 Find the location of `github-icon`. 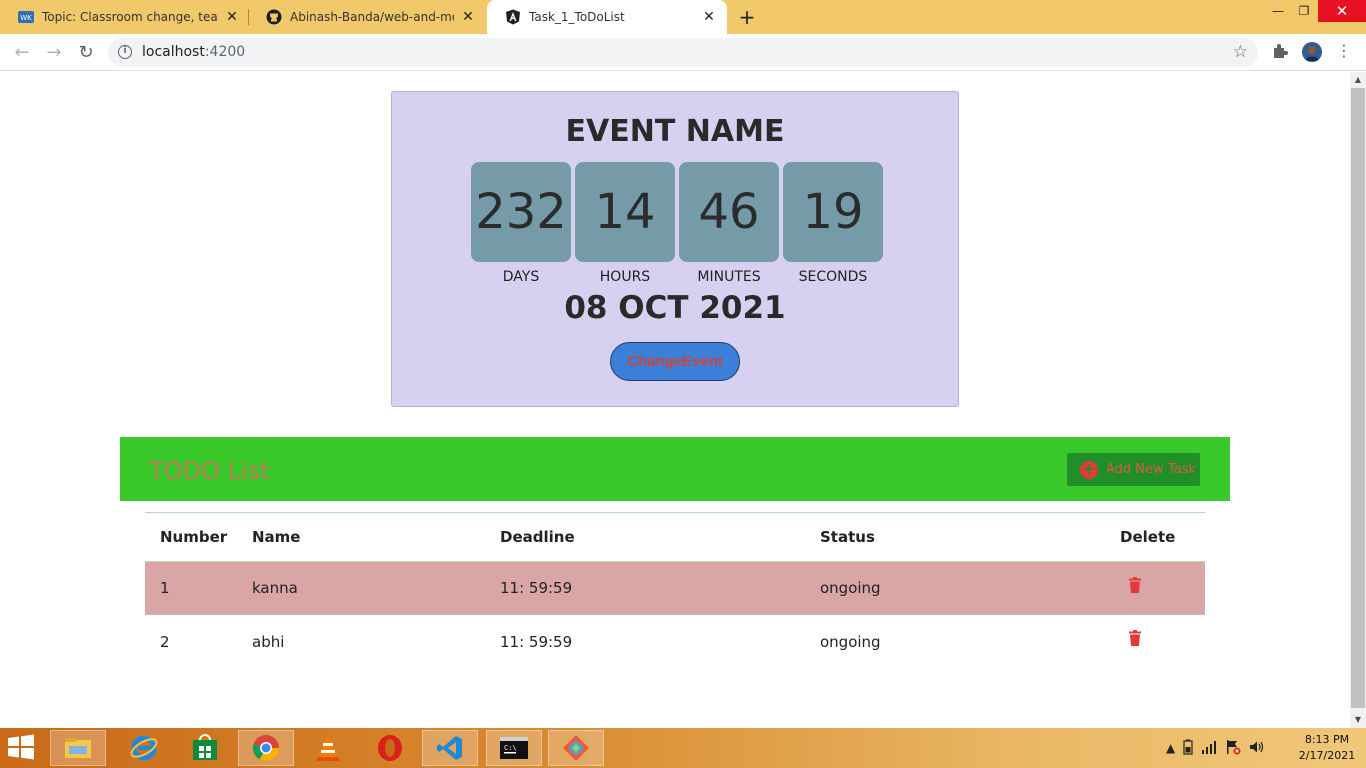

github-icon is located at coordinates (274, 17).